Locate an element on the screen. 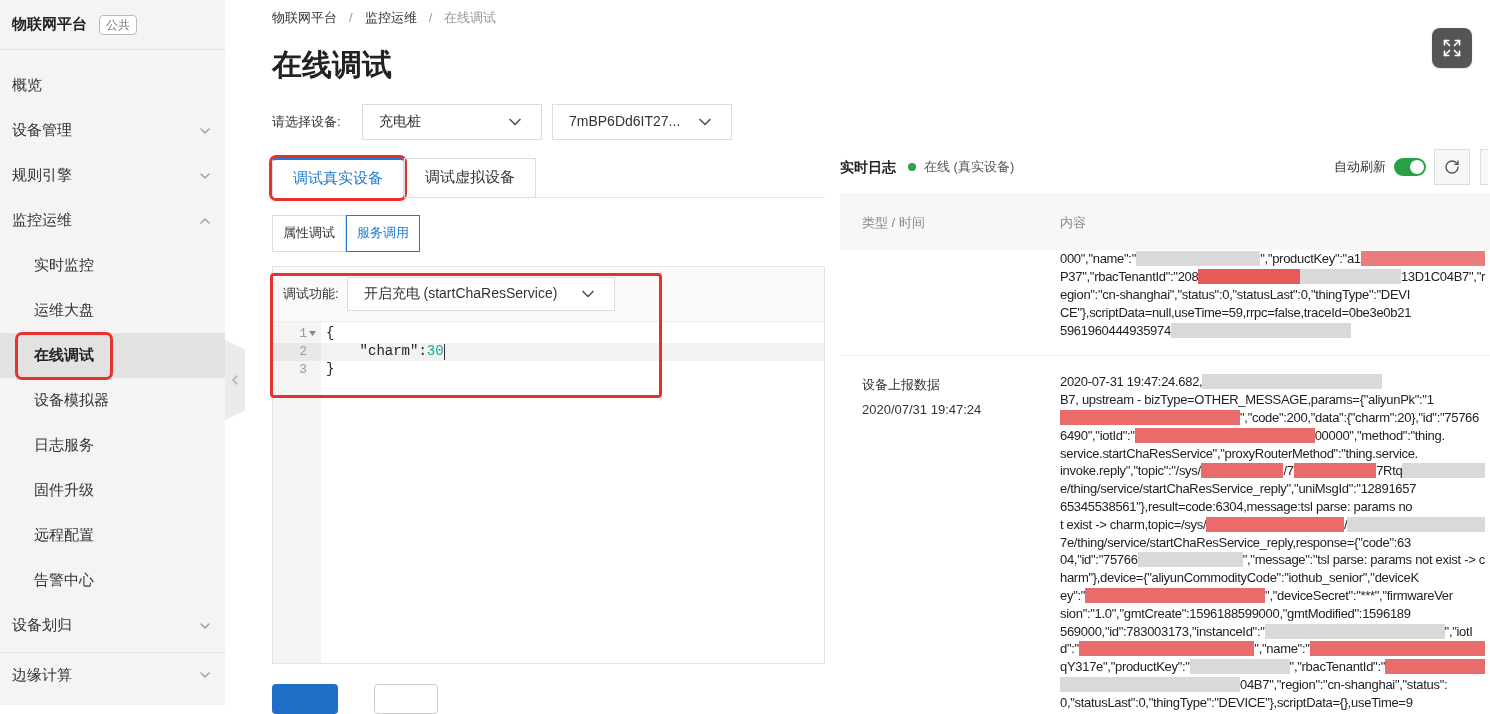  tab: 调试虚拟设备 is located at coordinates (470, 177).